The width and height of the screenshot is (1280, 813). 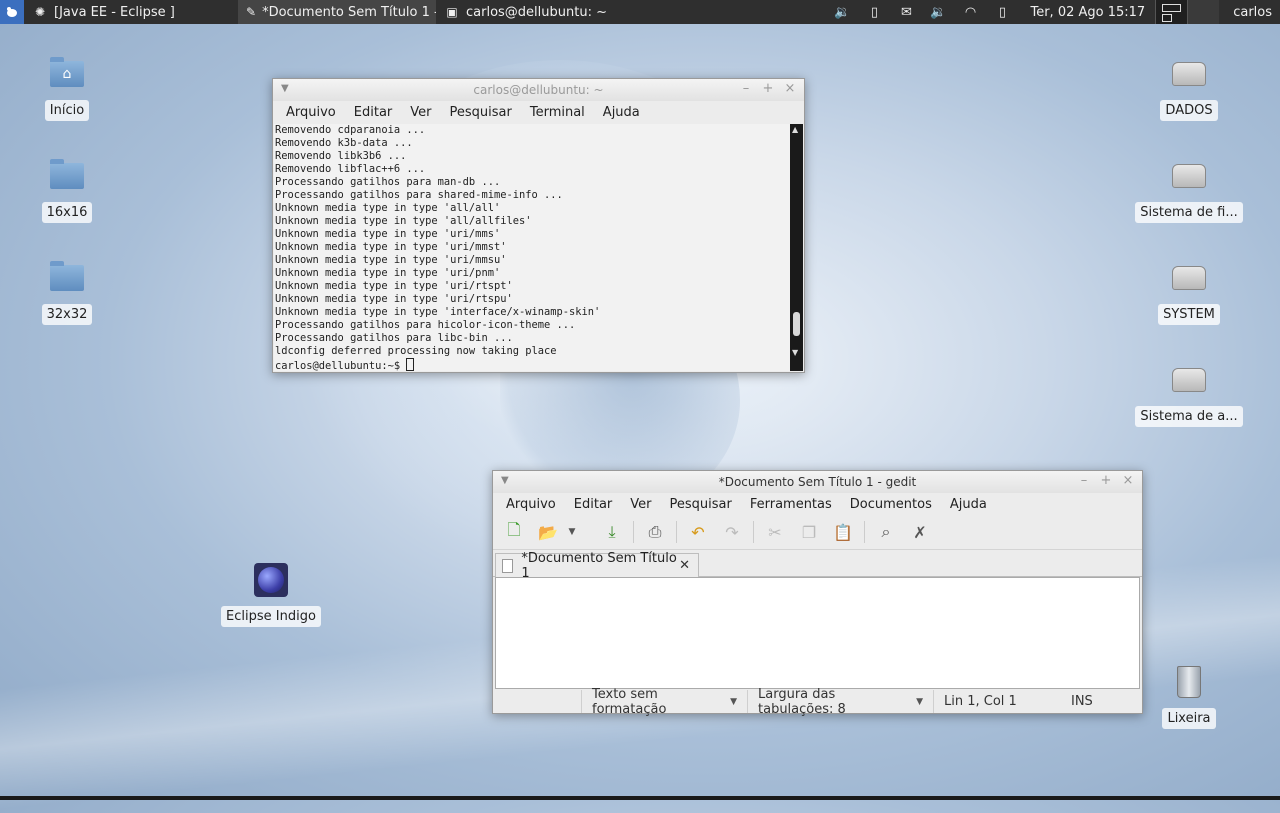 I want to click on workspace-switcher, so click(x=1187, y=12).